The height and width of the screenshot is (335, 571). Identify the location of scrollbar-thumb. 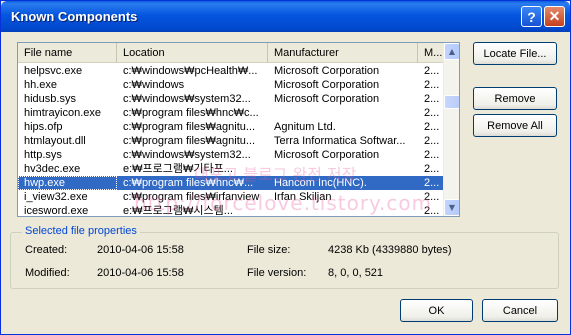
(451, 102).